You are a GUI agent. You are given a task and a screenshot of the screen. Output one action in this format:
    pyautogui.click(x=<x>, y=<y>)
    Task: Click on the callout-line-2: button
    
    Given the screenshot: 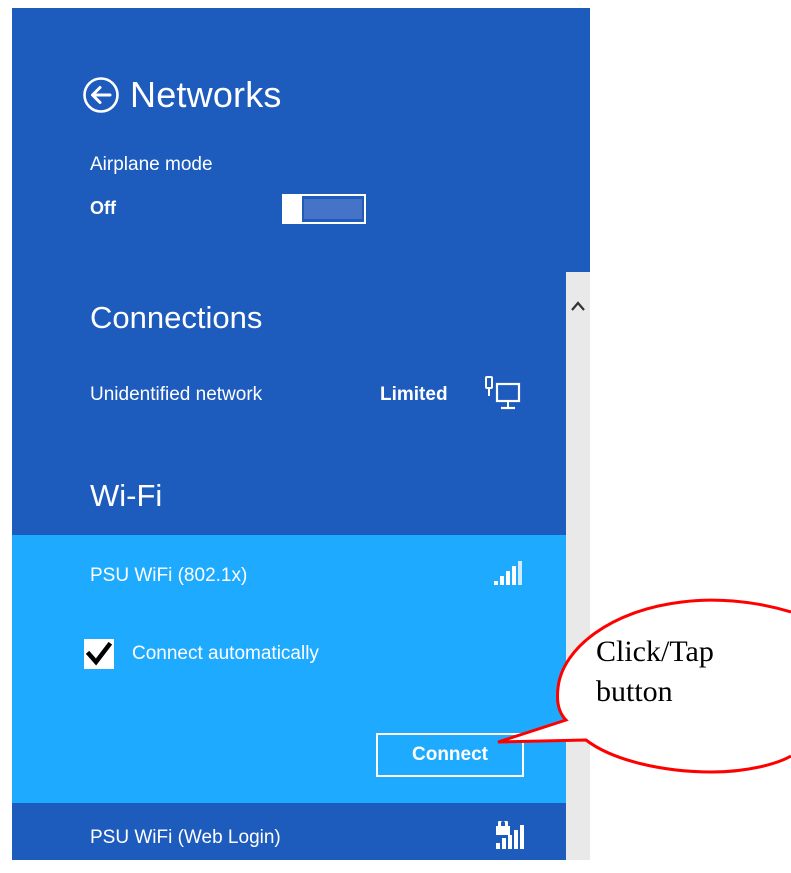 What is the action you would take?
    pyautogui.click(x=634, y=691)
    